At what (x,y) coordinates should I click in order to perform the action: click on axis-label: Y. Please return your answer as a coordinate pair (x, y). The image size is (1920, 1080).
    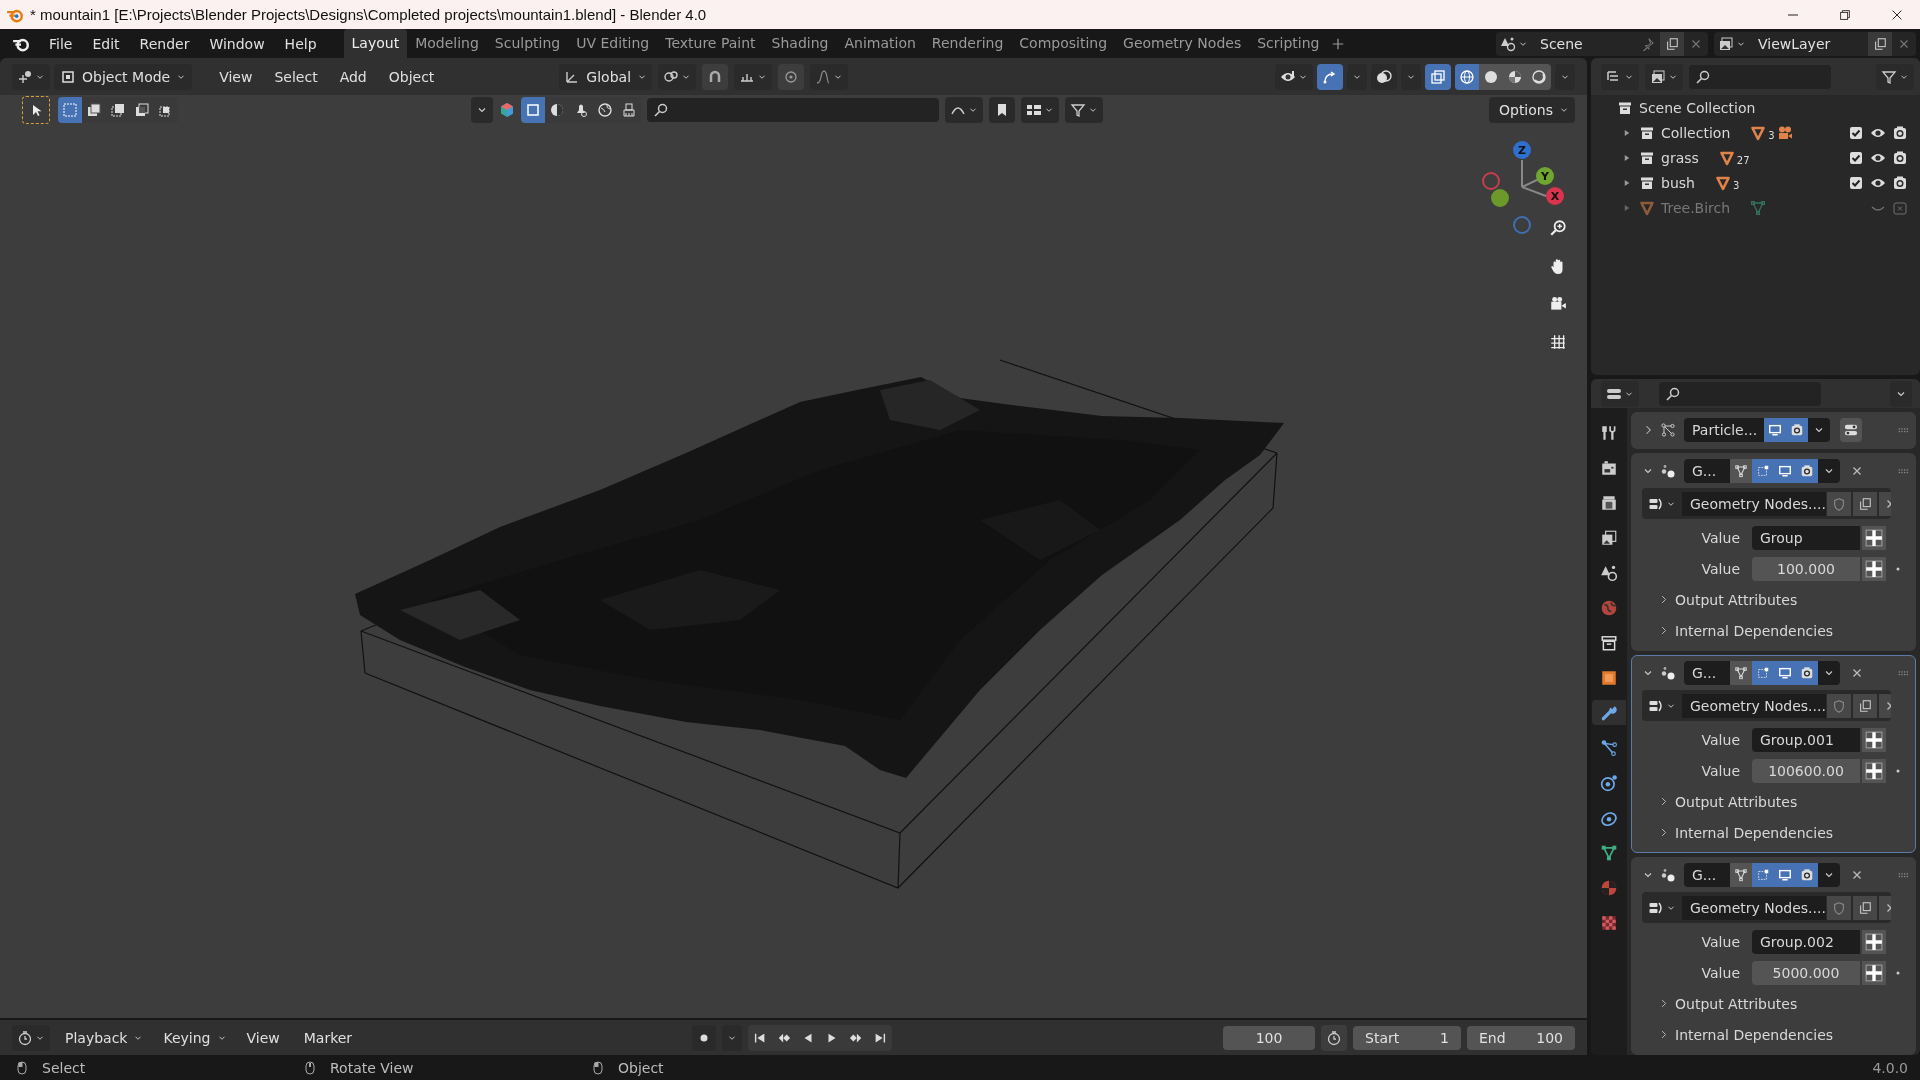
    Looking at the image, I should click on (1545, 176).